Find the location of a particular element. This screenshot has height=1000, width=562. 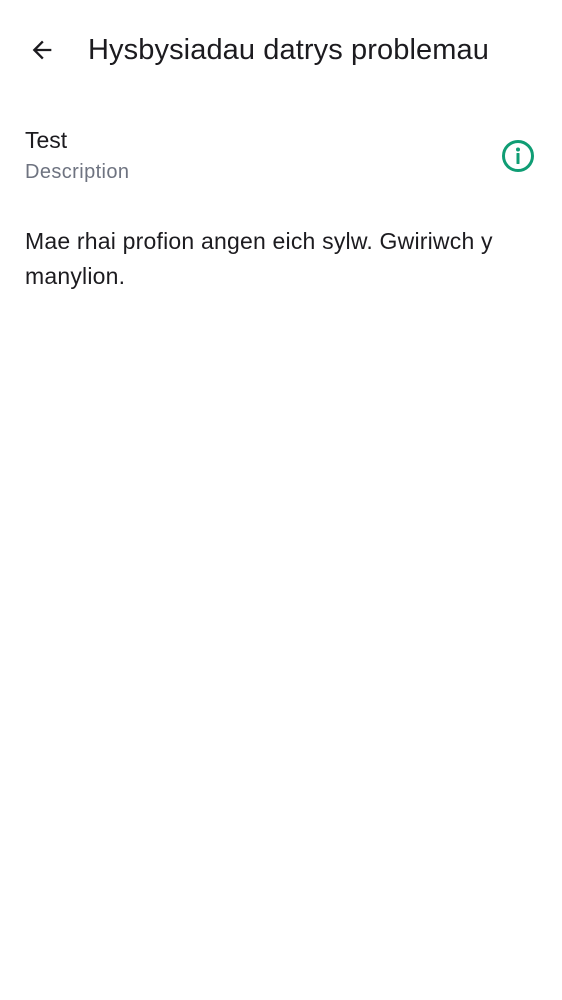

arrow-back-icon is located at coordinates (42, 50).